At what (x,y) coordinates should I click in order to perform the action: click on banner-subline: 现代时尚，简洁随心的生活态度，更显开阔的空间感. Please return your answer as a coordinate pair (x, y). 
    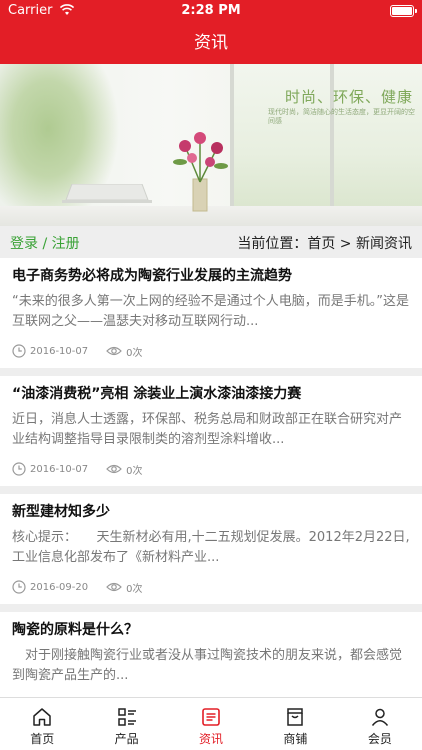
    Looking at the image, I should click on (341, 116).